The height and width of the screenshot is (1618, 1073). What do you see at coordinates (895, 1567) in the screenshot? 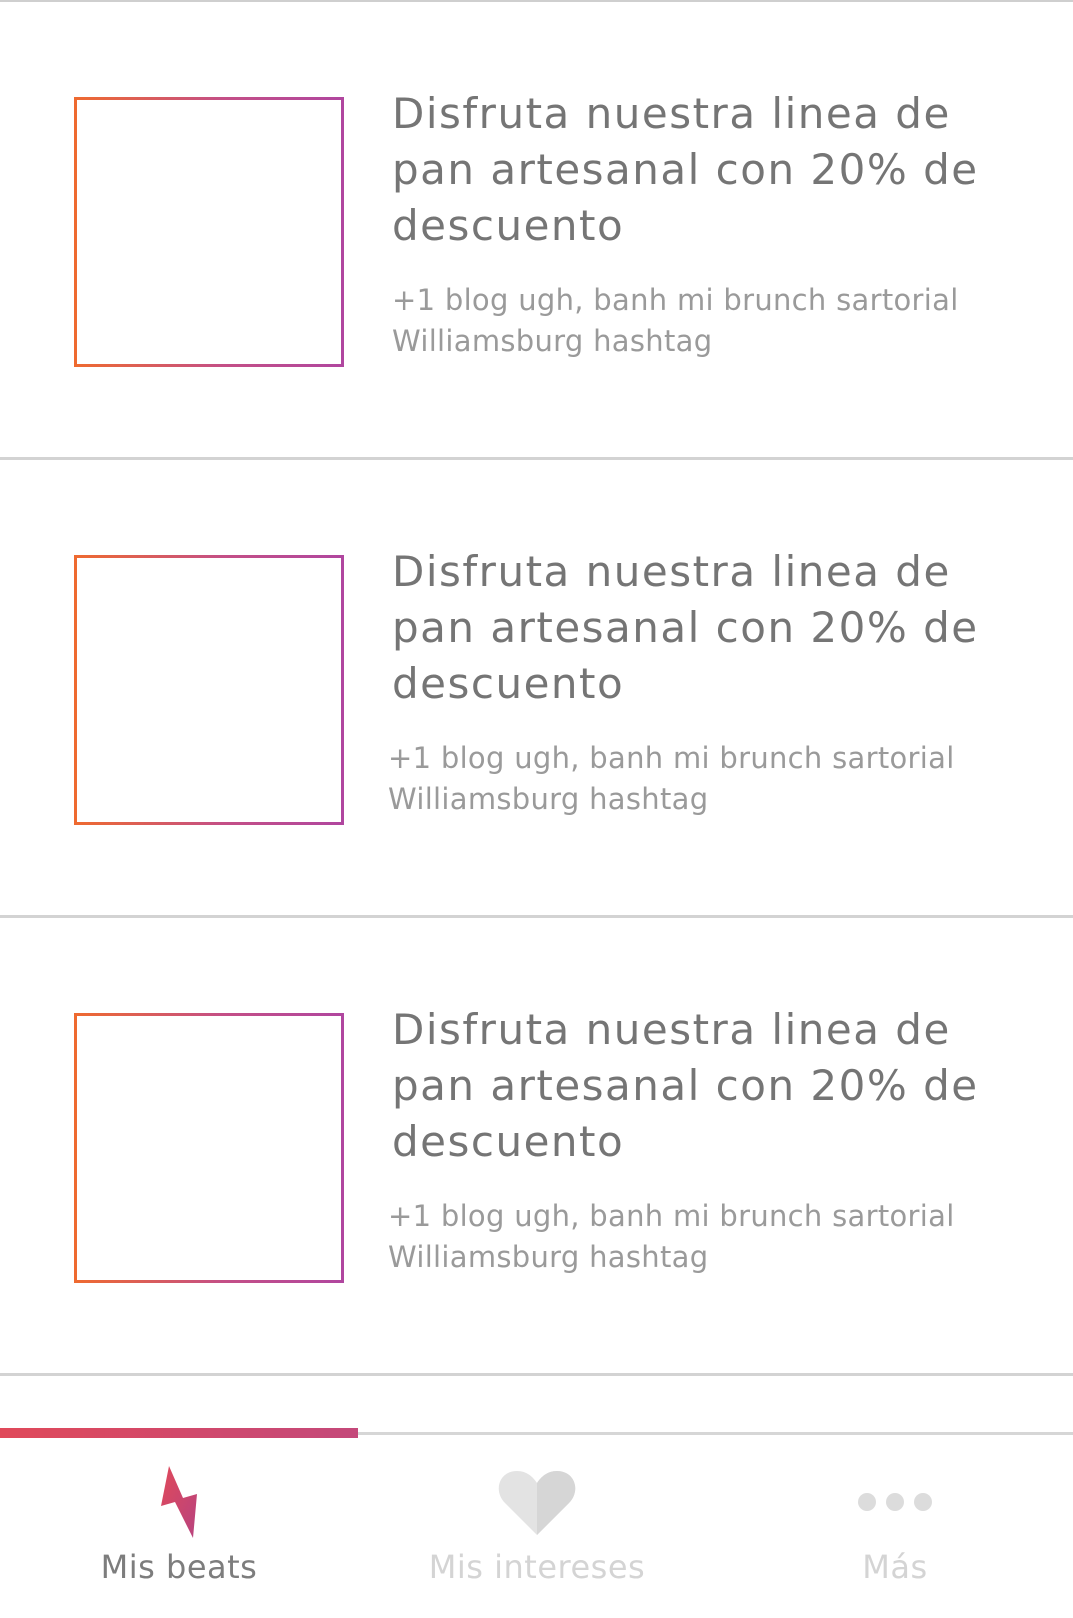
I see `tab-label: Más` at bounding box center [895, 1567].